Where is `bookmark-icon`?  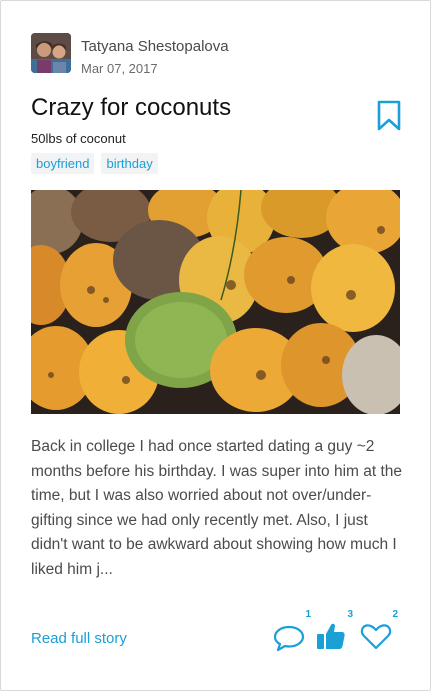 bookmark-icon is located at coordinates (389, 116).